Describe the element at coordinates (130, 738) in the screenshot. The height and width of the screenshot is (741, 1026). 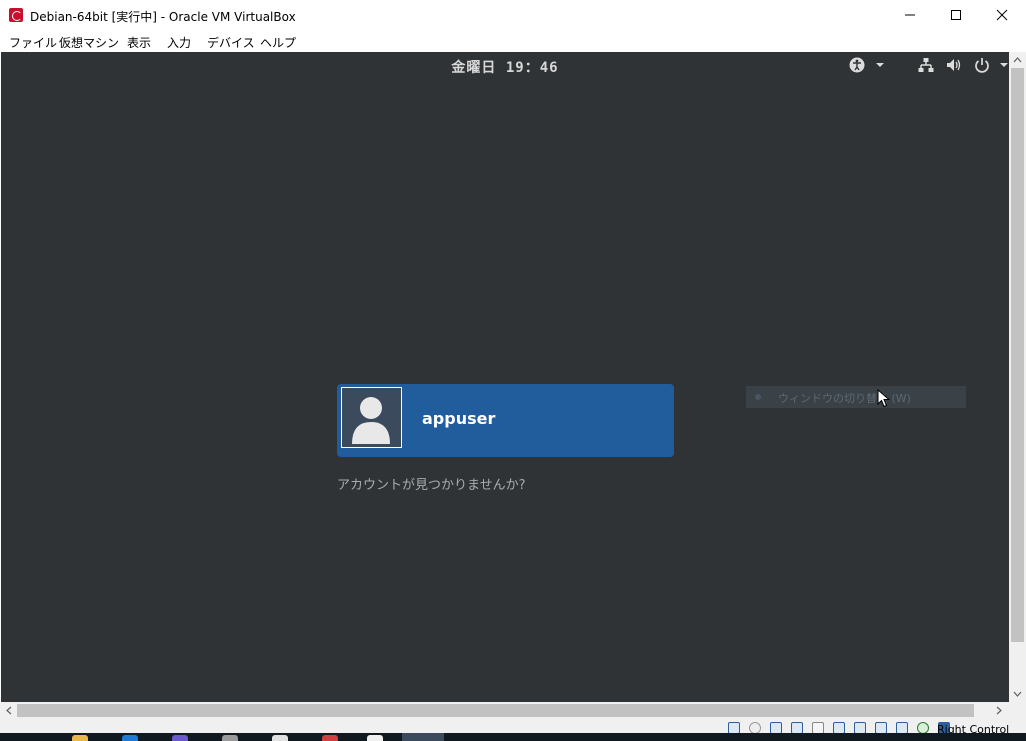
I see `edge-browser-icon` at that location.